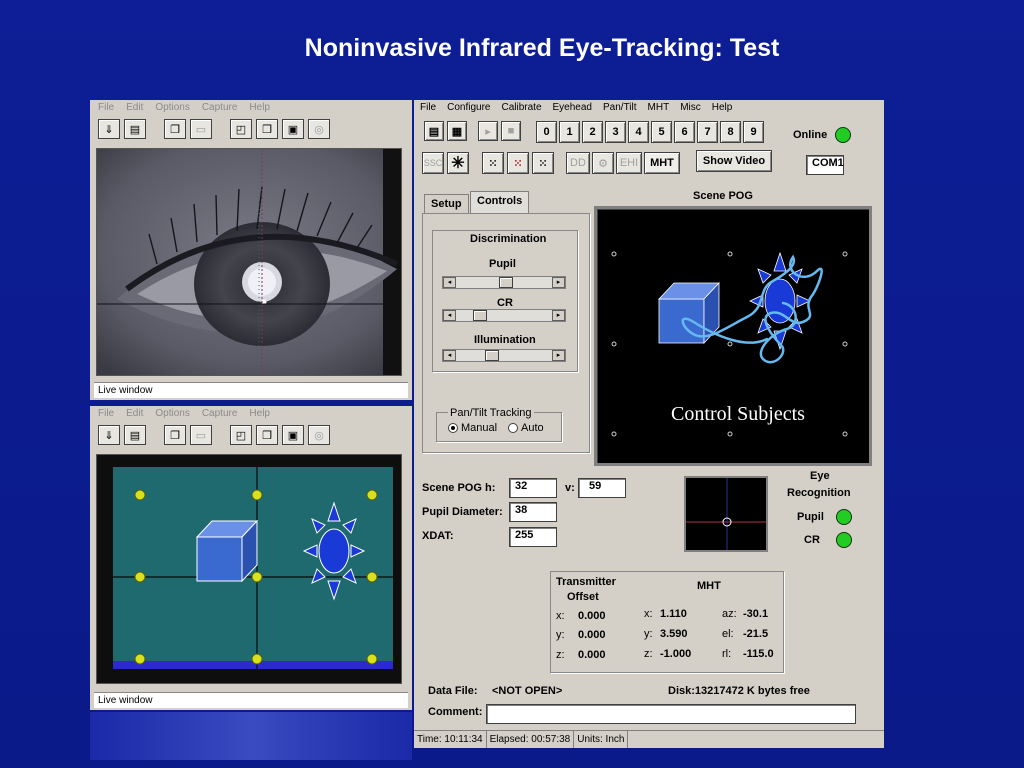  Describe the element at coordinates (662, 163) in the screenshot. I see `mht-button: MHT` at that location.